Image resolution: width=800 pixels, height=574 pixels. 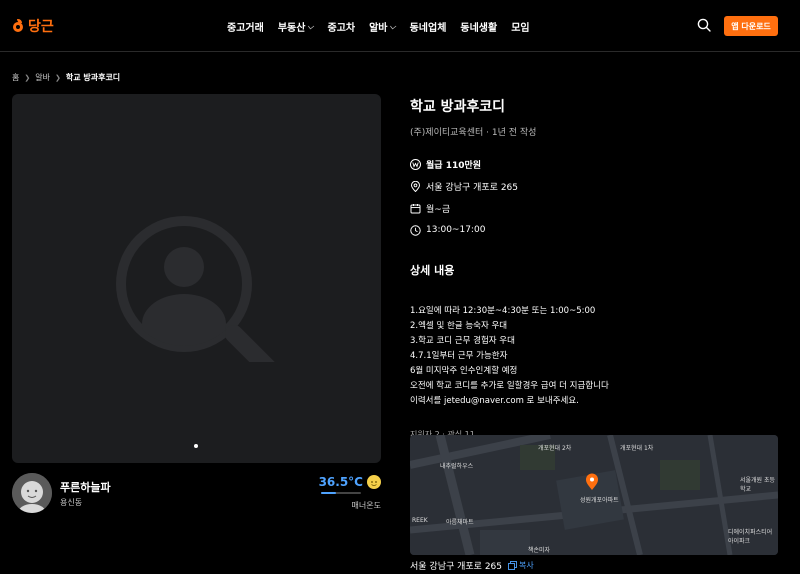 I want to click on breadcrumb: 홈 ❯ 알바 ❯ 학교 방과후코디, so click(x=66, y=77).